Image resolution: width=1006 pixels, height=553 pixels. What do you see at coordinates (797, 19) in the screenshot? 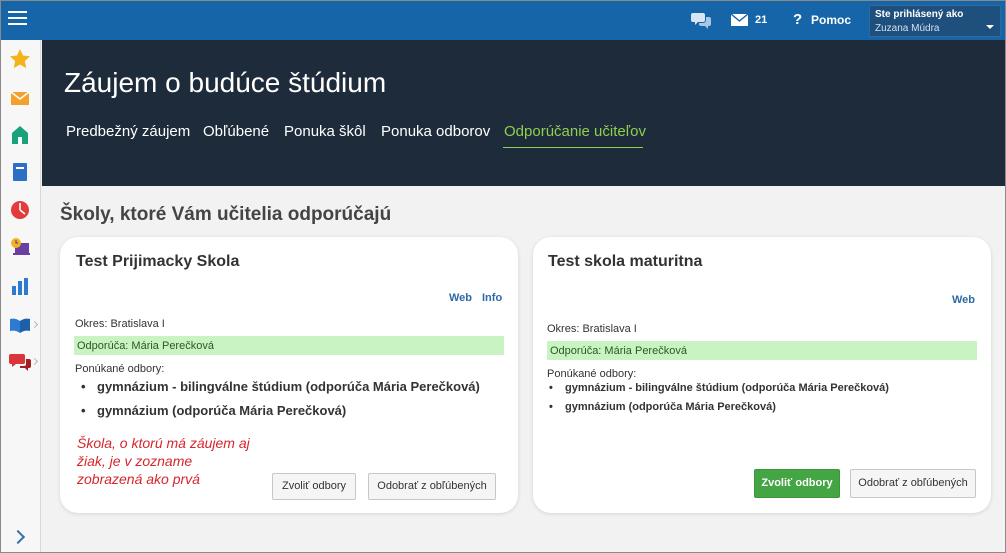
I see `help-icon: ?` at bounding box center [797, 19].